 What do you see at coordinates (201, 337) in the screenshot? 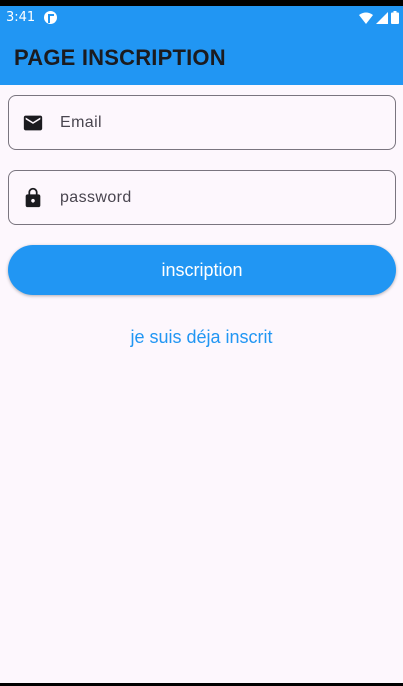
I see `already-registered-link: je suis déja inscrit` at bounding box center [201, 337].